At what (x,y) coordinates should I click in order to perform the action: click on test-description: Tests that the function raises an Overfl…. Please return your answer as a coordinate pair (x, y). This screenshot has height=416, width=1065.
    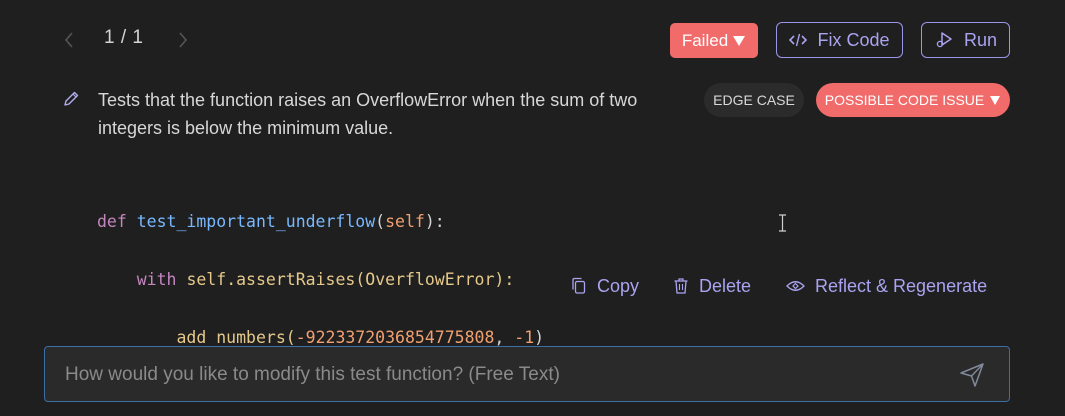
    Looking at the image, I should click on (368, 114).